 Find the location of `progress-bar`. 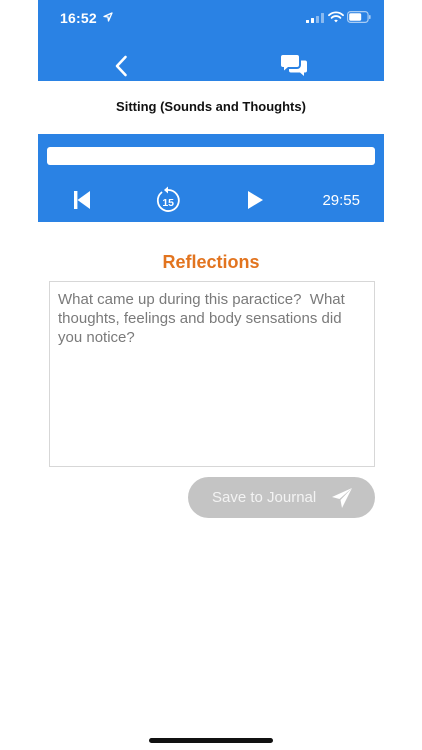

progress-bar is located at coordinates (211, 156).